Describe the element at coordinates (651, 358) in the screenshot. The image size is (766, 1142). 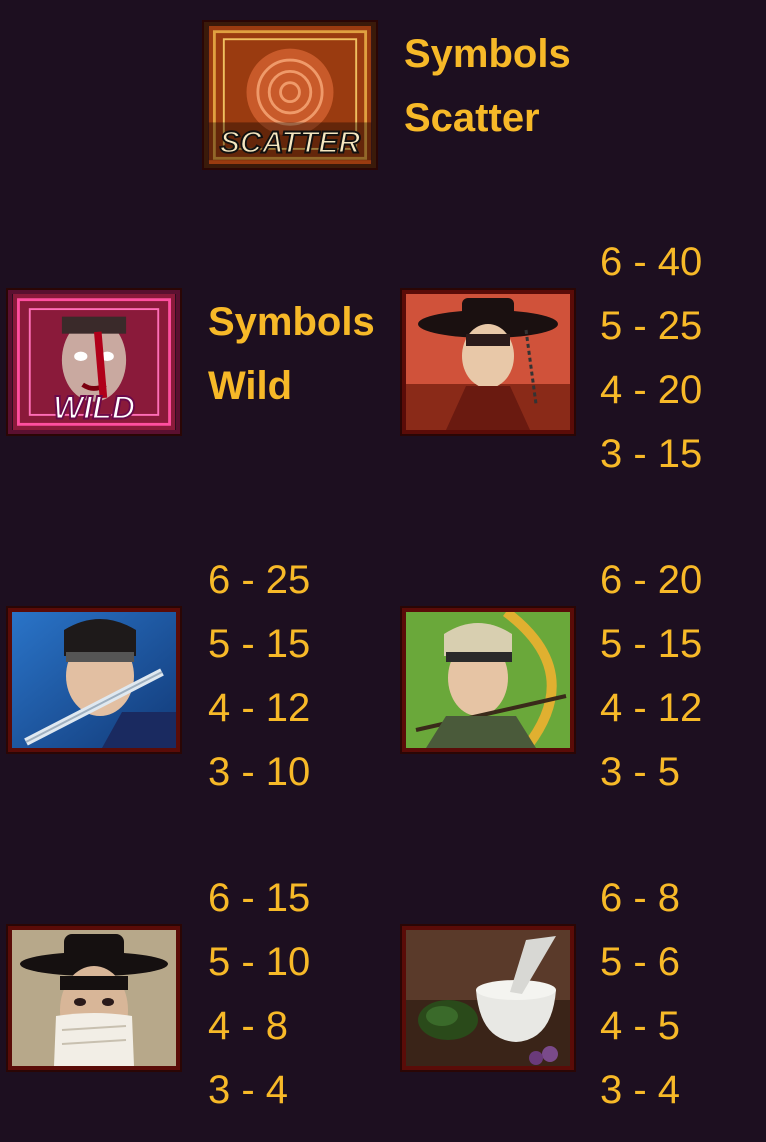
I see `official-hat-man-payouts: 6 - 40 5 - 25 4 - 20 3 - 15` at that location.